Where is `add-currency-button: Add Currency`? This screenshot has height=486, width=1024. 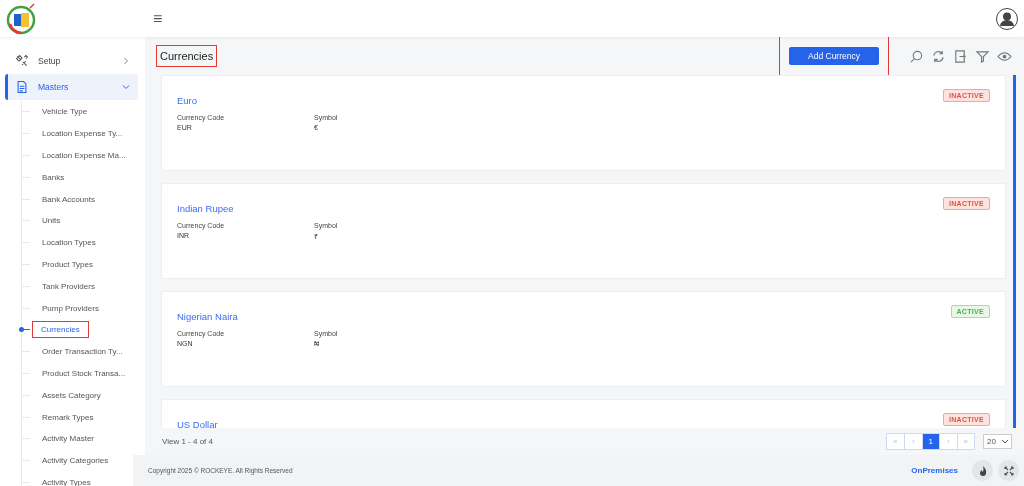
add-currency-button: Add Currency is located at coordinates (834, 56).